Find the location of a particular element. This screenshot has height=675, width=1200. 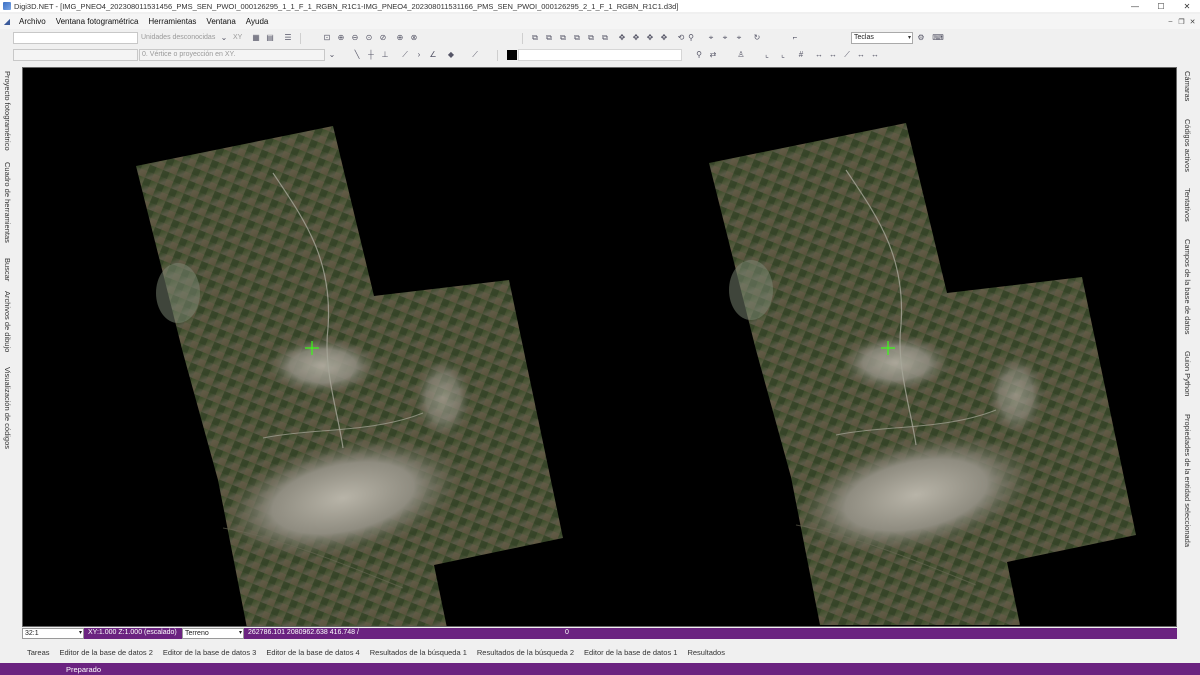

move-4-icon: ✥ is located at coordinates (664, 38).